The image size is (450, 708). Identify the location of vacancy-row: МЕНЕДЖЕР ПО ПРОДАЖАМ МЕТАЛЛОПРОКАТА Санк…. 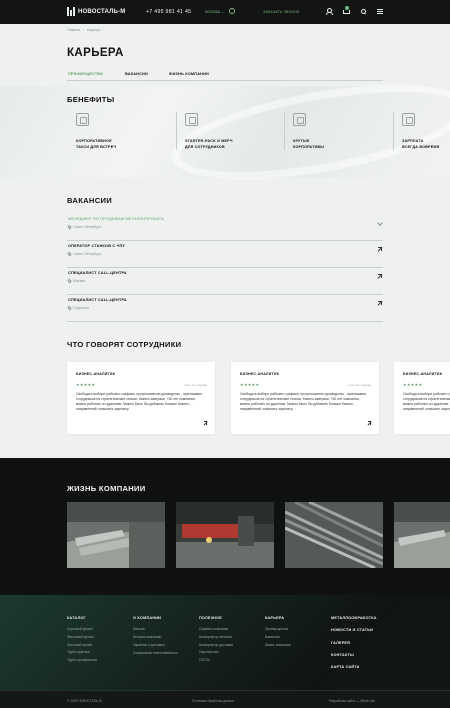
(225, 227).